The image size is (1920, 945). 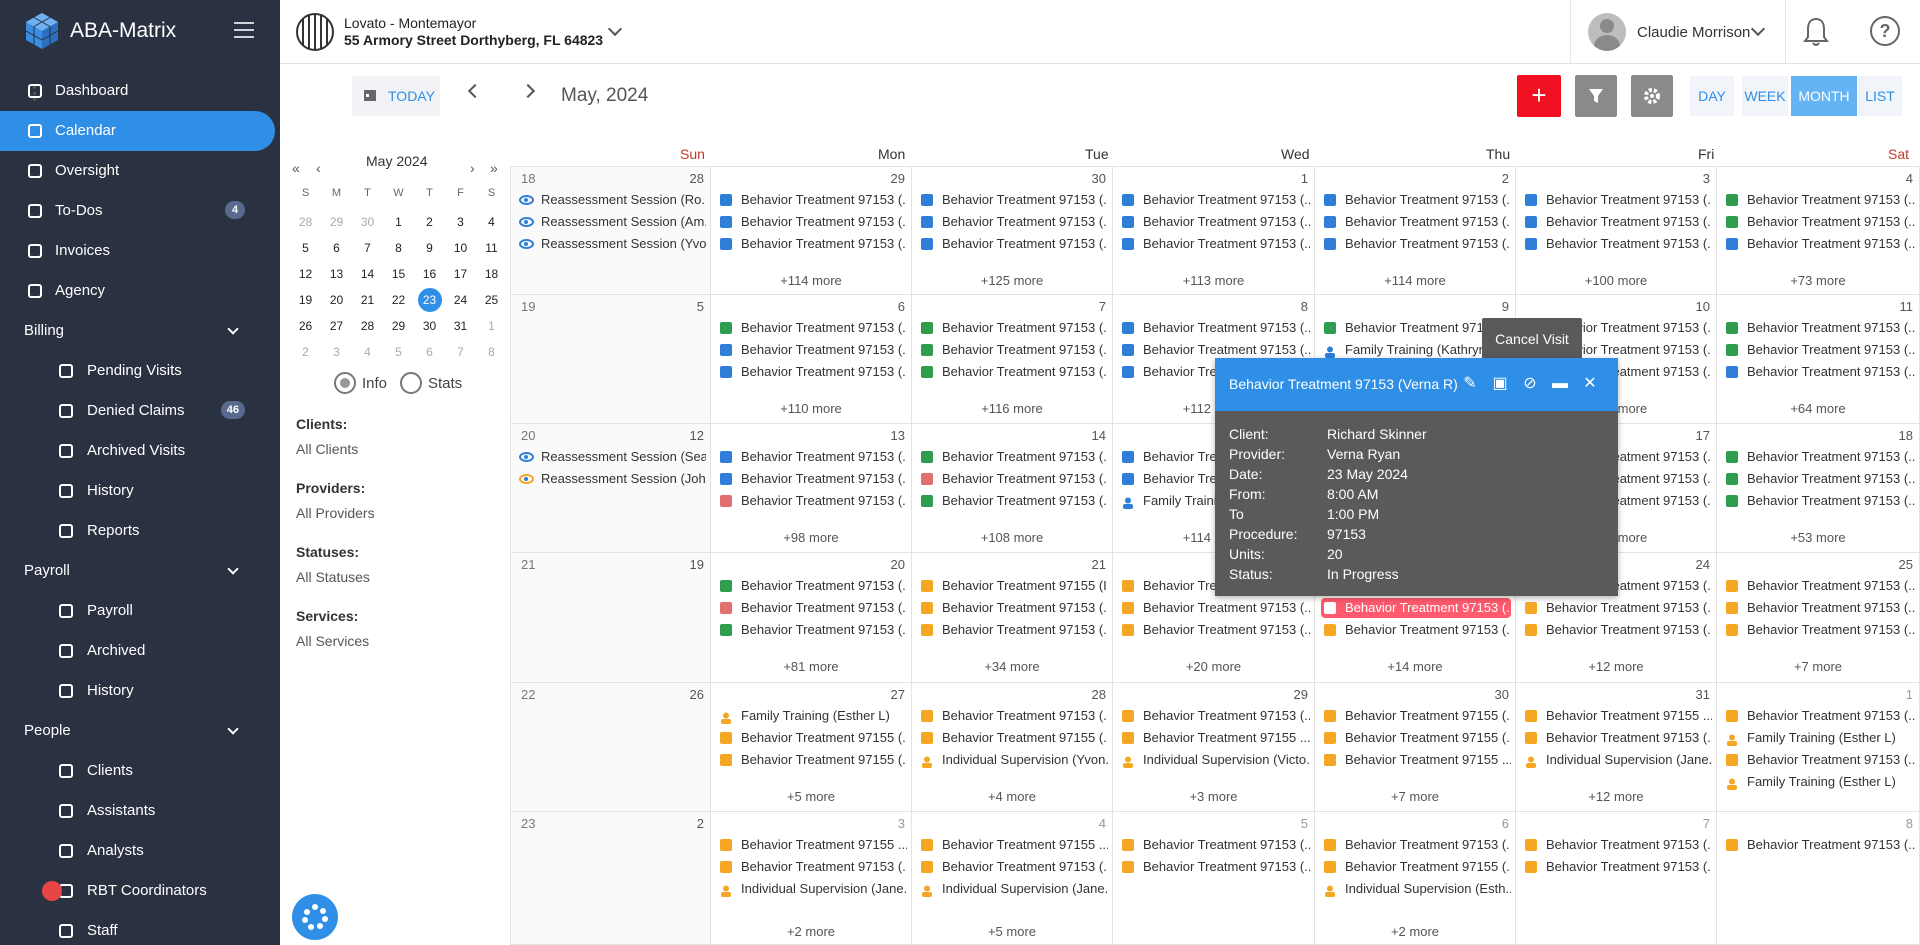 I want to click on more-events-link: +116 more, so click(x=1012, y=408).